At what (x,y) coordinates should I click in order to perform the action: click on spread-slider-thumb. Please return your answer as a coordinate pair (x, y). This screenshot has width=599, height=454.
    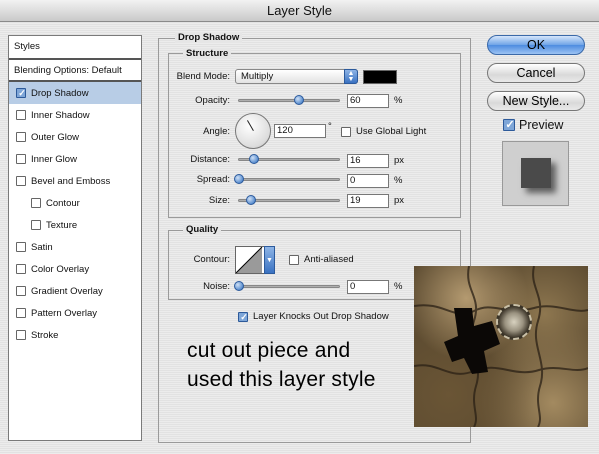
    Looking at the image, I should click on (239, 179).